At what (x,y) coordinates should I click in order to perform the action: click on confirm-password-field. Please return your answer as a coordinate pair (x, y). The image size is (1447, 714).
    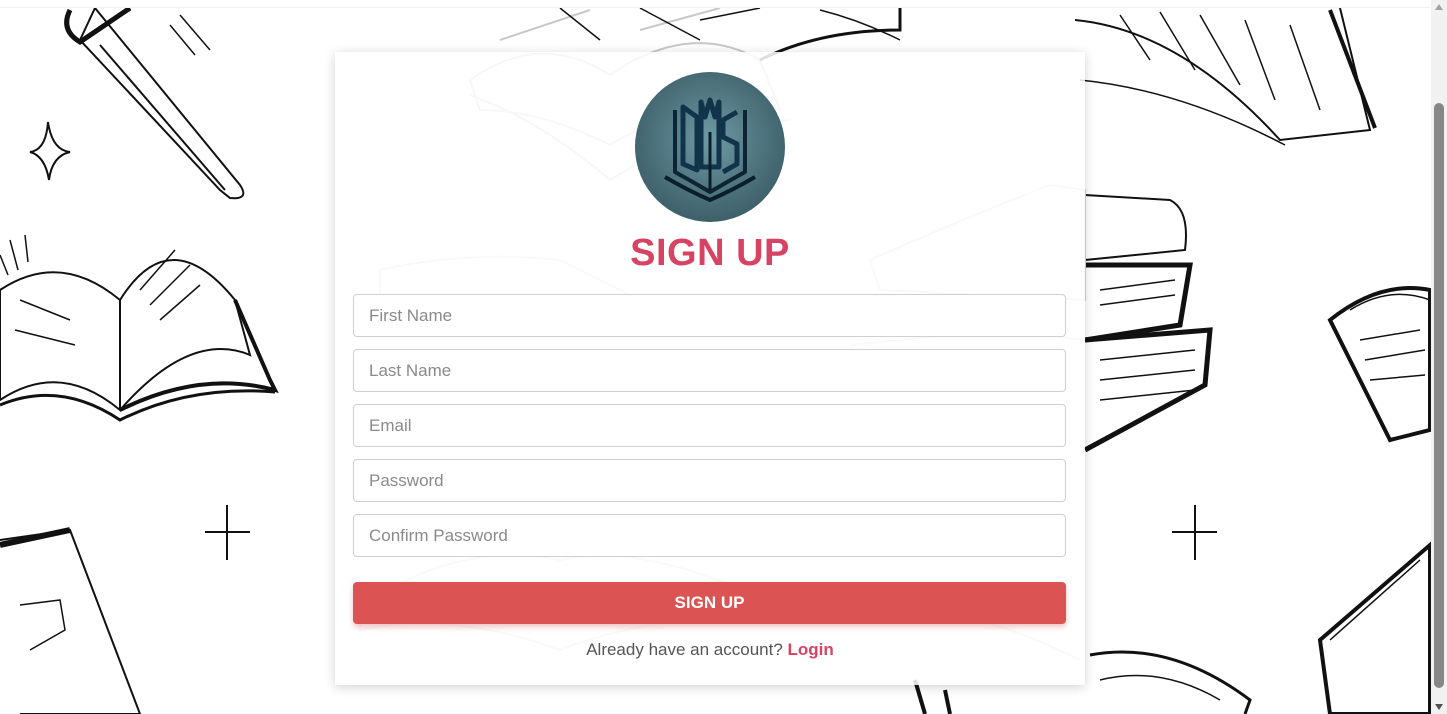
    Looking at the image, I should click on (709, 535).